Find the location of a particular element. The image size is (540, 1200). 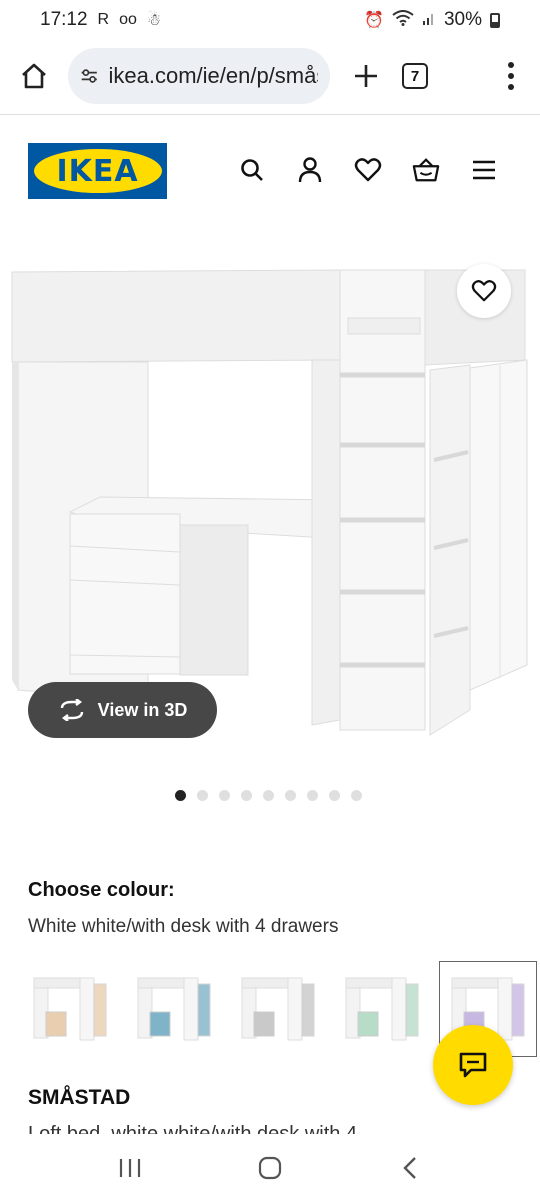

status-bar: 17:12 R oo ☃ ⏰ 30% is located at coordinates (270, 20).